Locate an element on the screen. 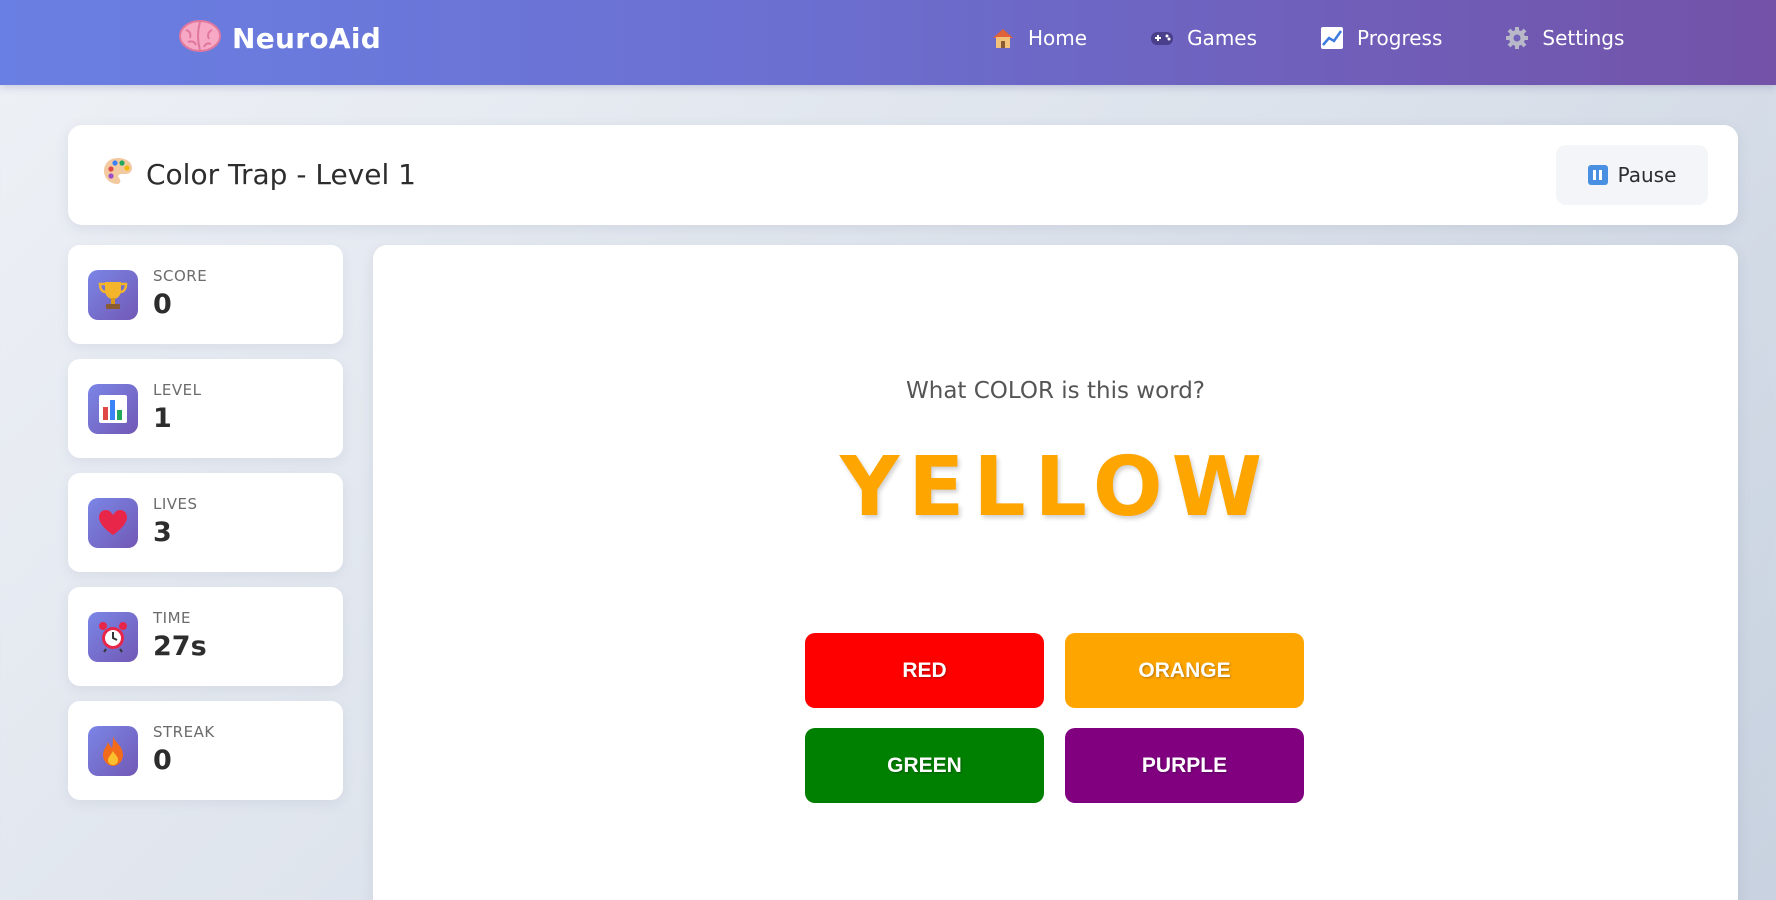 The width and height of the screenshot is (1776, 900). bar-chart-icon is located at coordinates (113, 409).